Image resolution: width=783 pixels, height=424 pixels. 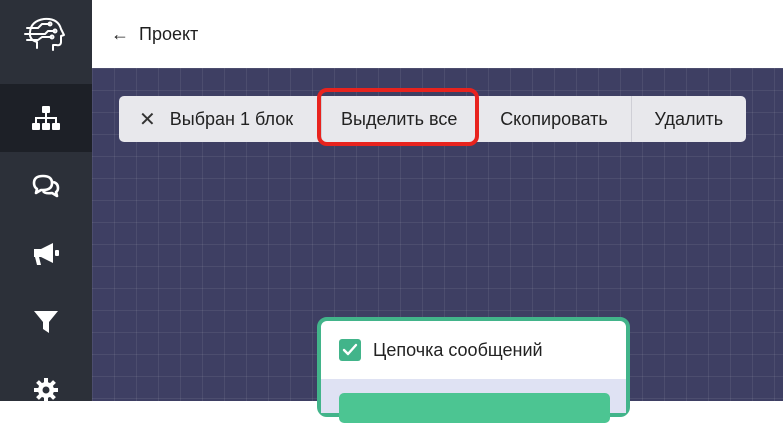 I want to click on arrow-left-icon: ←, so click(x=120, y=34).